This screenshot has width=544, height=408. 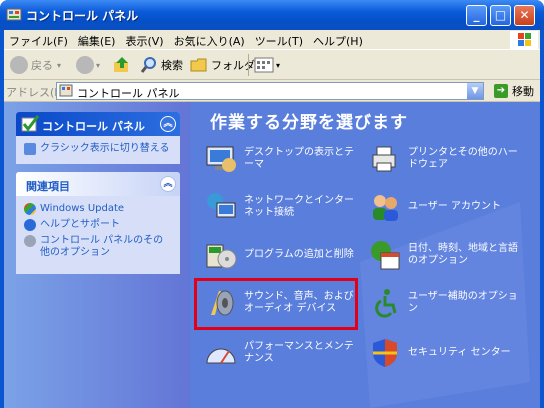 I want to click on category-users-label: ユーザー アカウント, so click(x=454, y=206).